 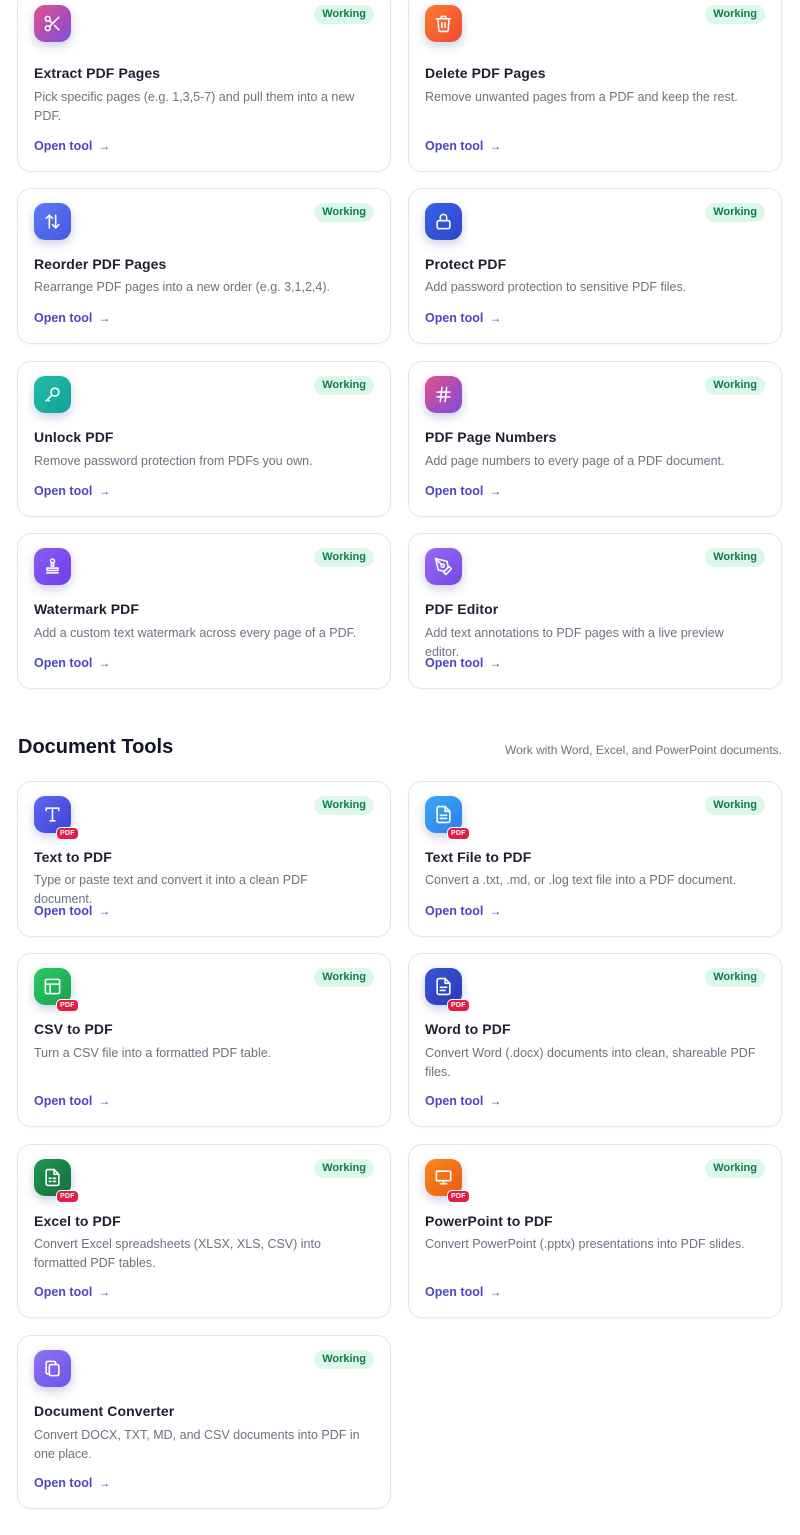 What do you see at coordinates (77, 1221) in the screenshot?
I see `tool-title: Excel to PDF` at bounding box center [77, 1221].